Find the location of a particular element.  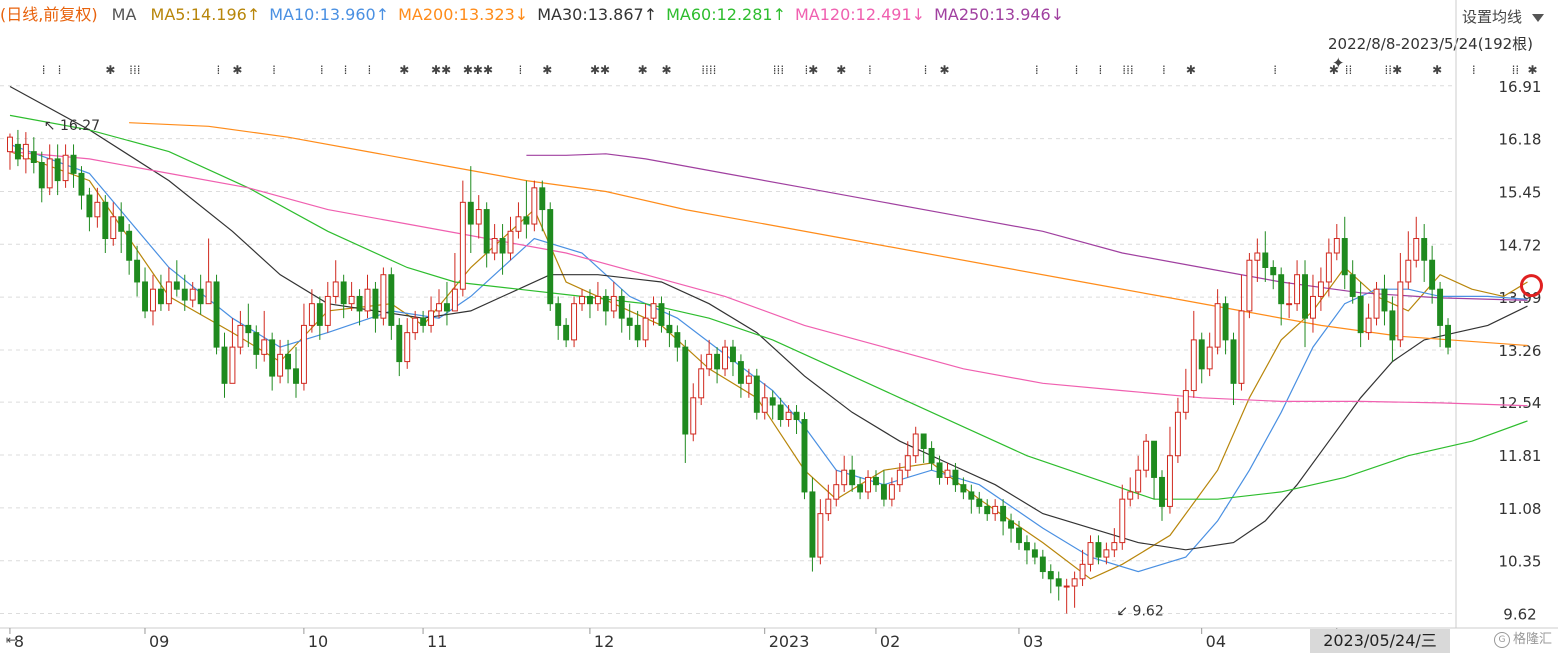

watermark-text: 格隆汇 is located at coordinates (1532, 639).